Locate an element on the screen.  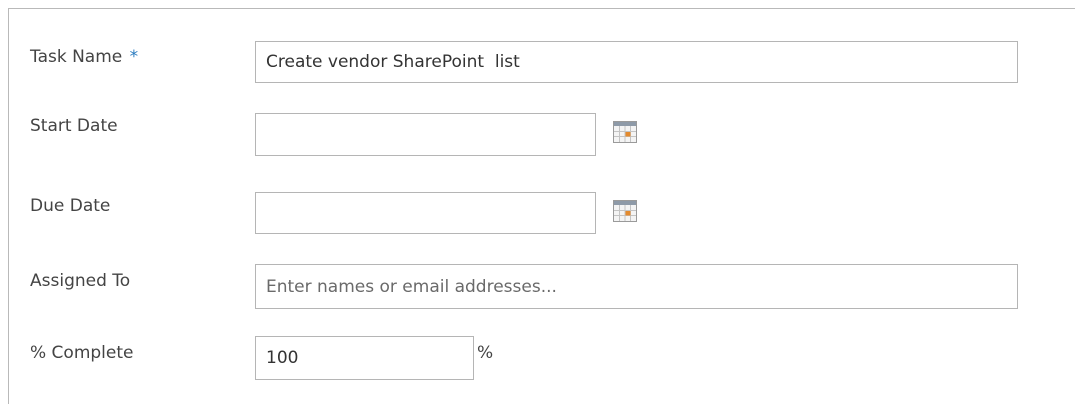
assigned-to-input is located at coordinates (636, 286).